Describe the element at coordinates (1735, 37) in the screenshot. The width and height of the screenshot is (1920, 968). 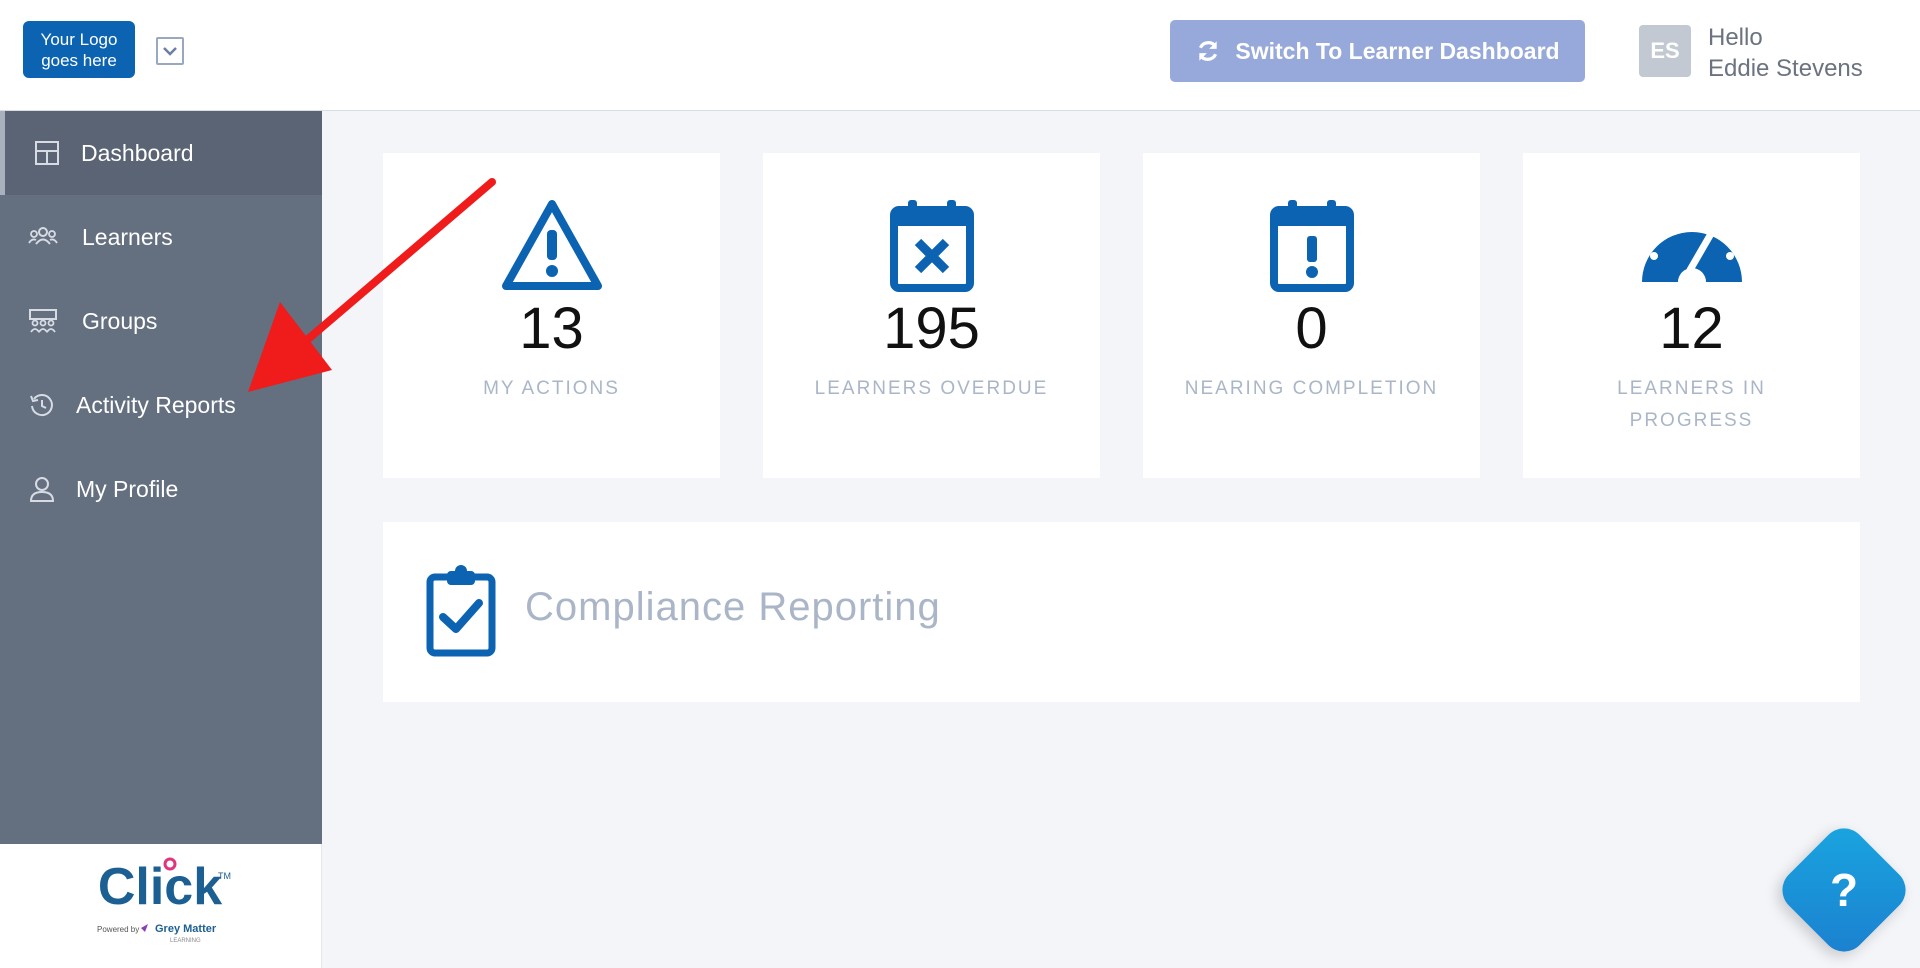
I see `greeting-text: Hello` at that location.